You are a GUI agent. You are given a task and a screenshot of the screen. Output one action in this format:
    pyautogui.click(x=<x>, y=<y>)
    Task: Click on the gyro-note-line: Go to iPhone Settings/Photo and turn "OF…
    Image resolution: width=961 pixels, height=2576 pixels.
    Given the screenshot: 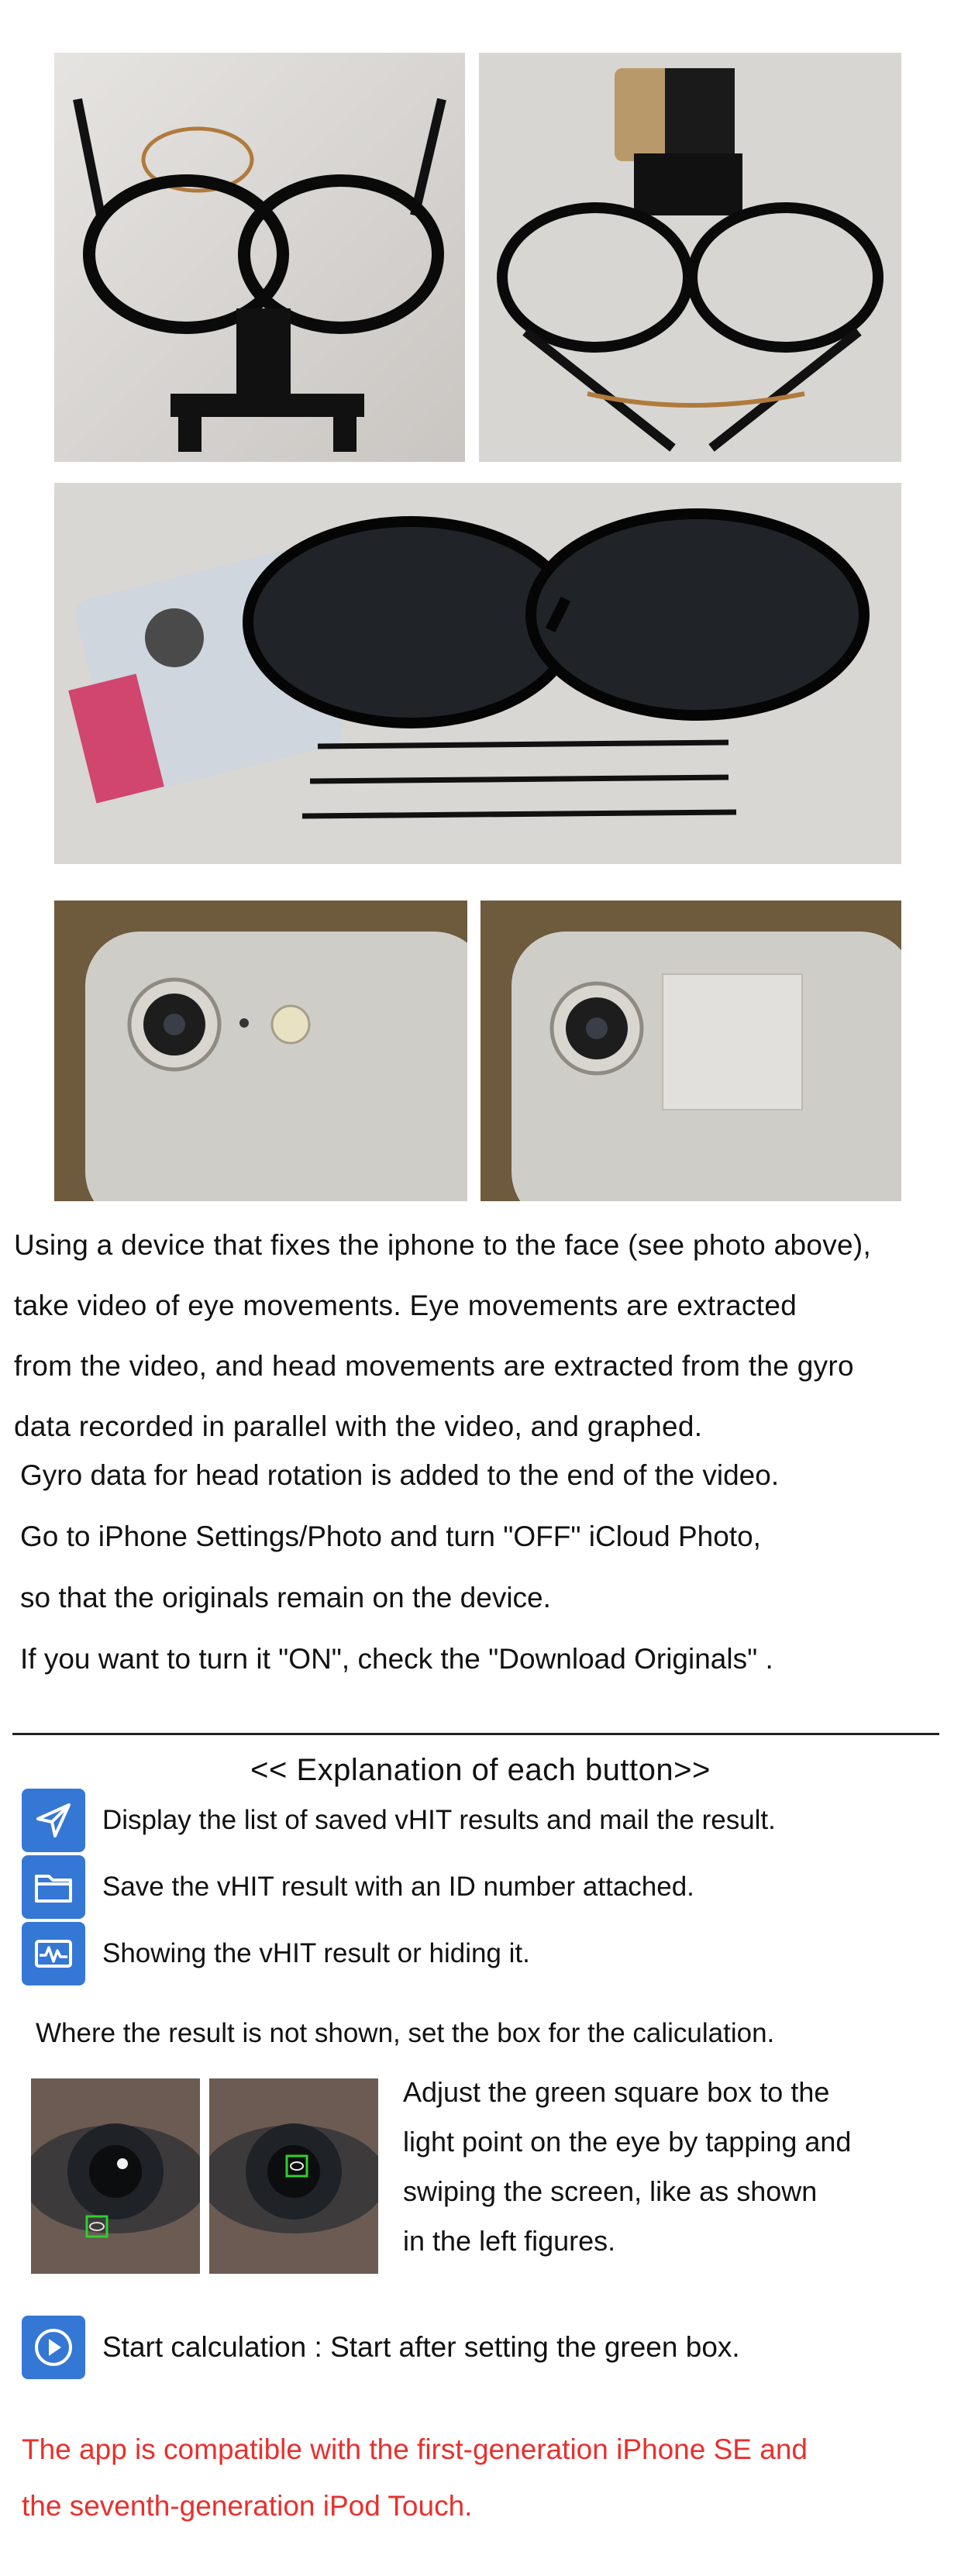 What is the action you would take?
    pyautogui.click(x=390, y=1536)
    